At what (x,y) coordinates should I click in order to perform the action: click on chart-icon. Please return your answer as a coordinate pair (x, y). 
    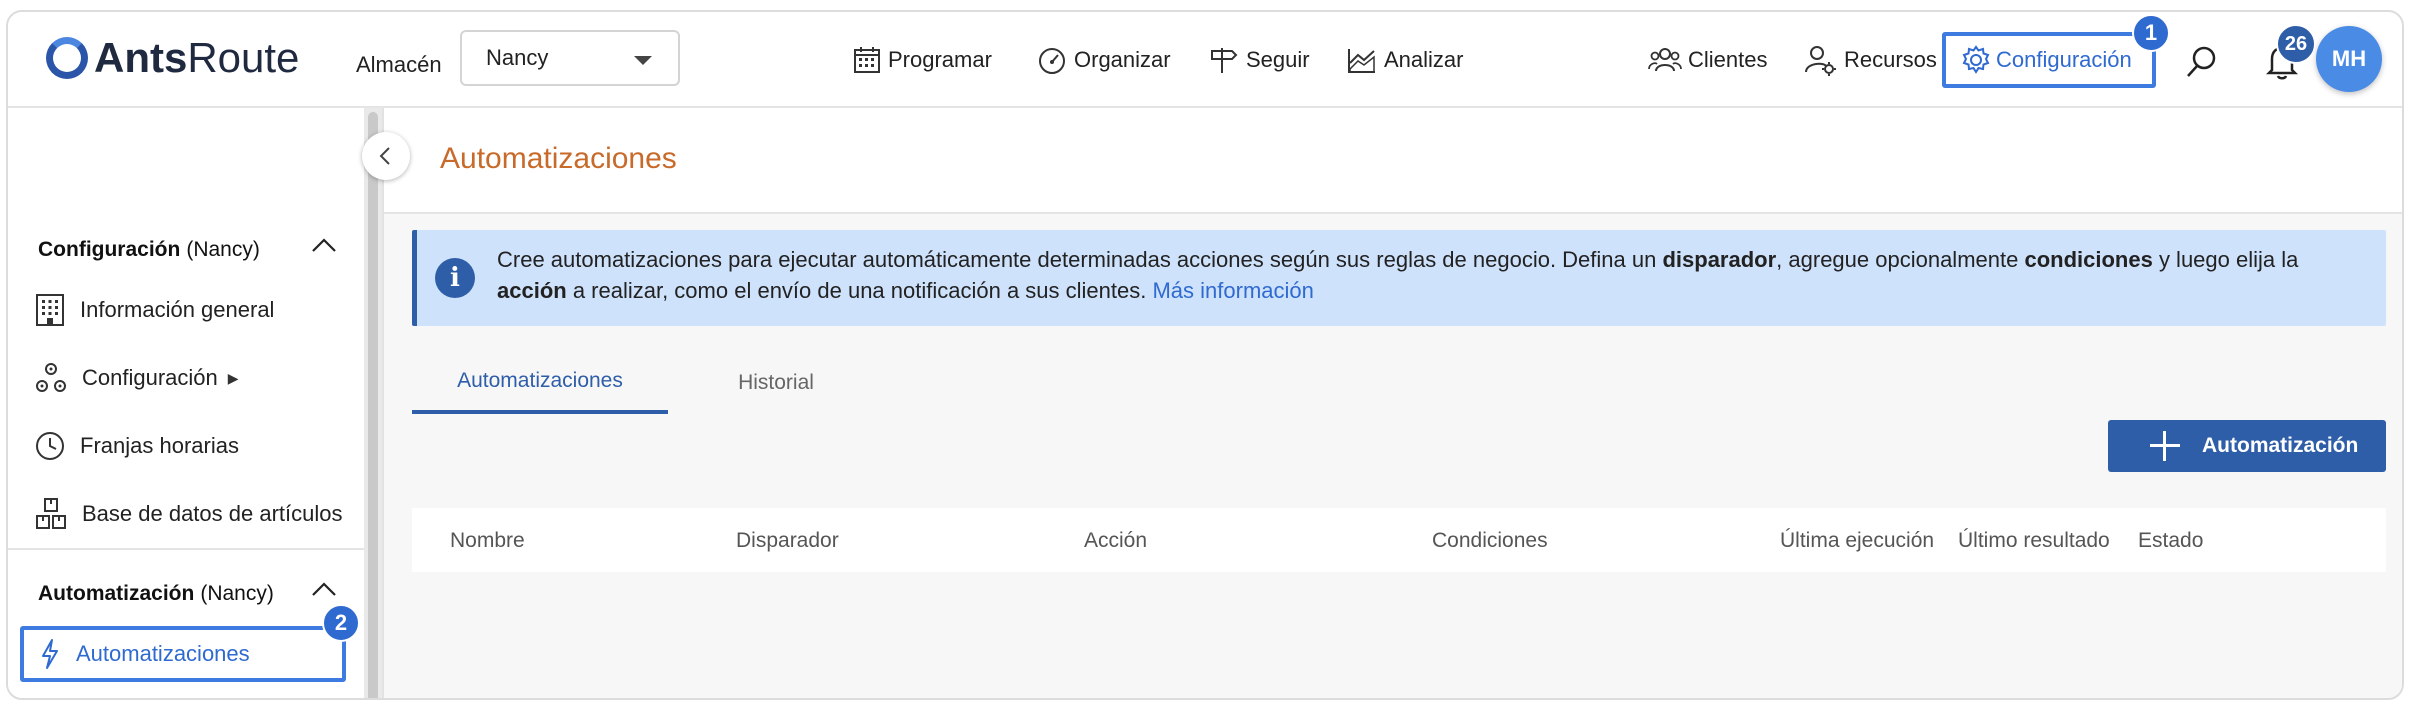
    Looking at the image, I should click on (1361, 61).